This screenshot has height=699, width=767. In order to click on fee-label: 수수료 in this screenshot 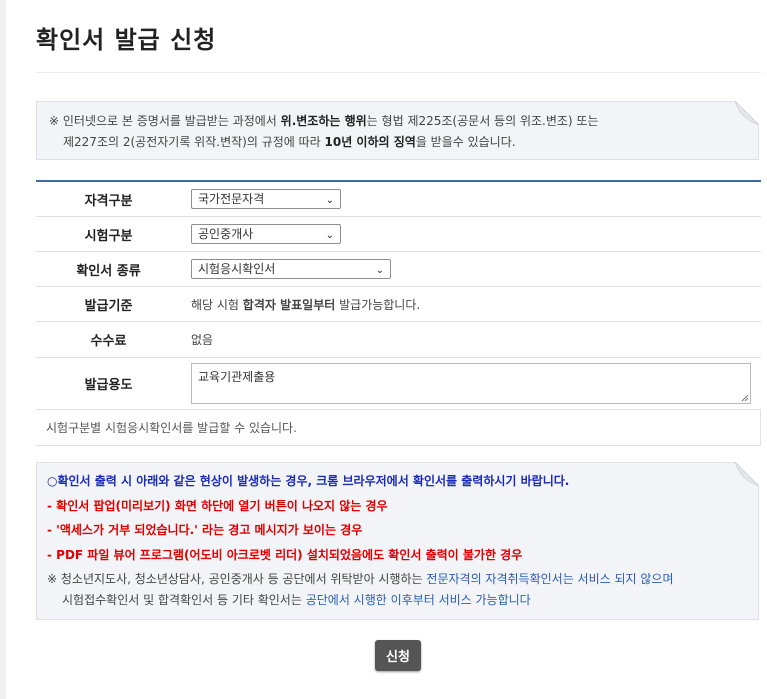, I will do `click(108, 339)`.